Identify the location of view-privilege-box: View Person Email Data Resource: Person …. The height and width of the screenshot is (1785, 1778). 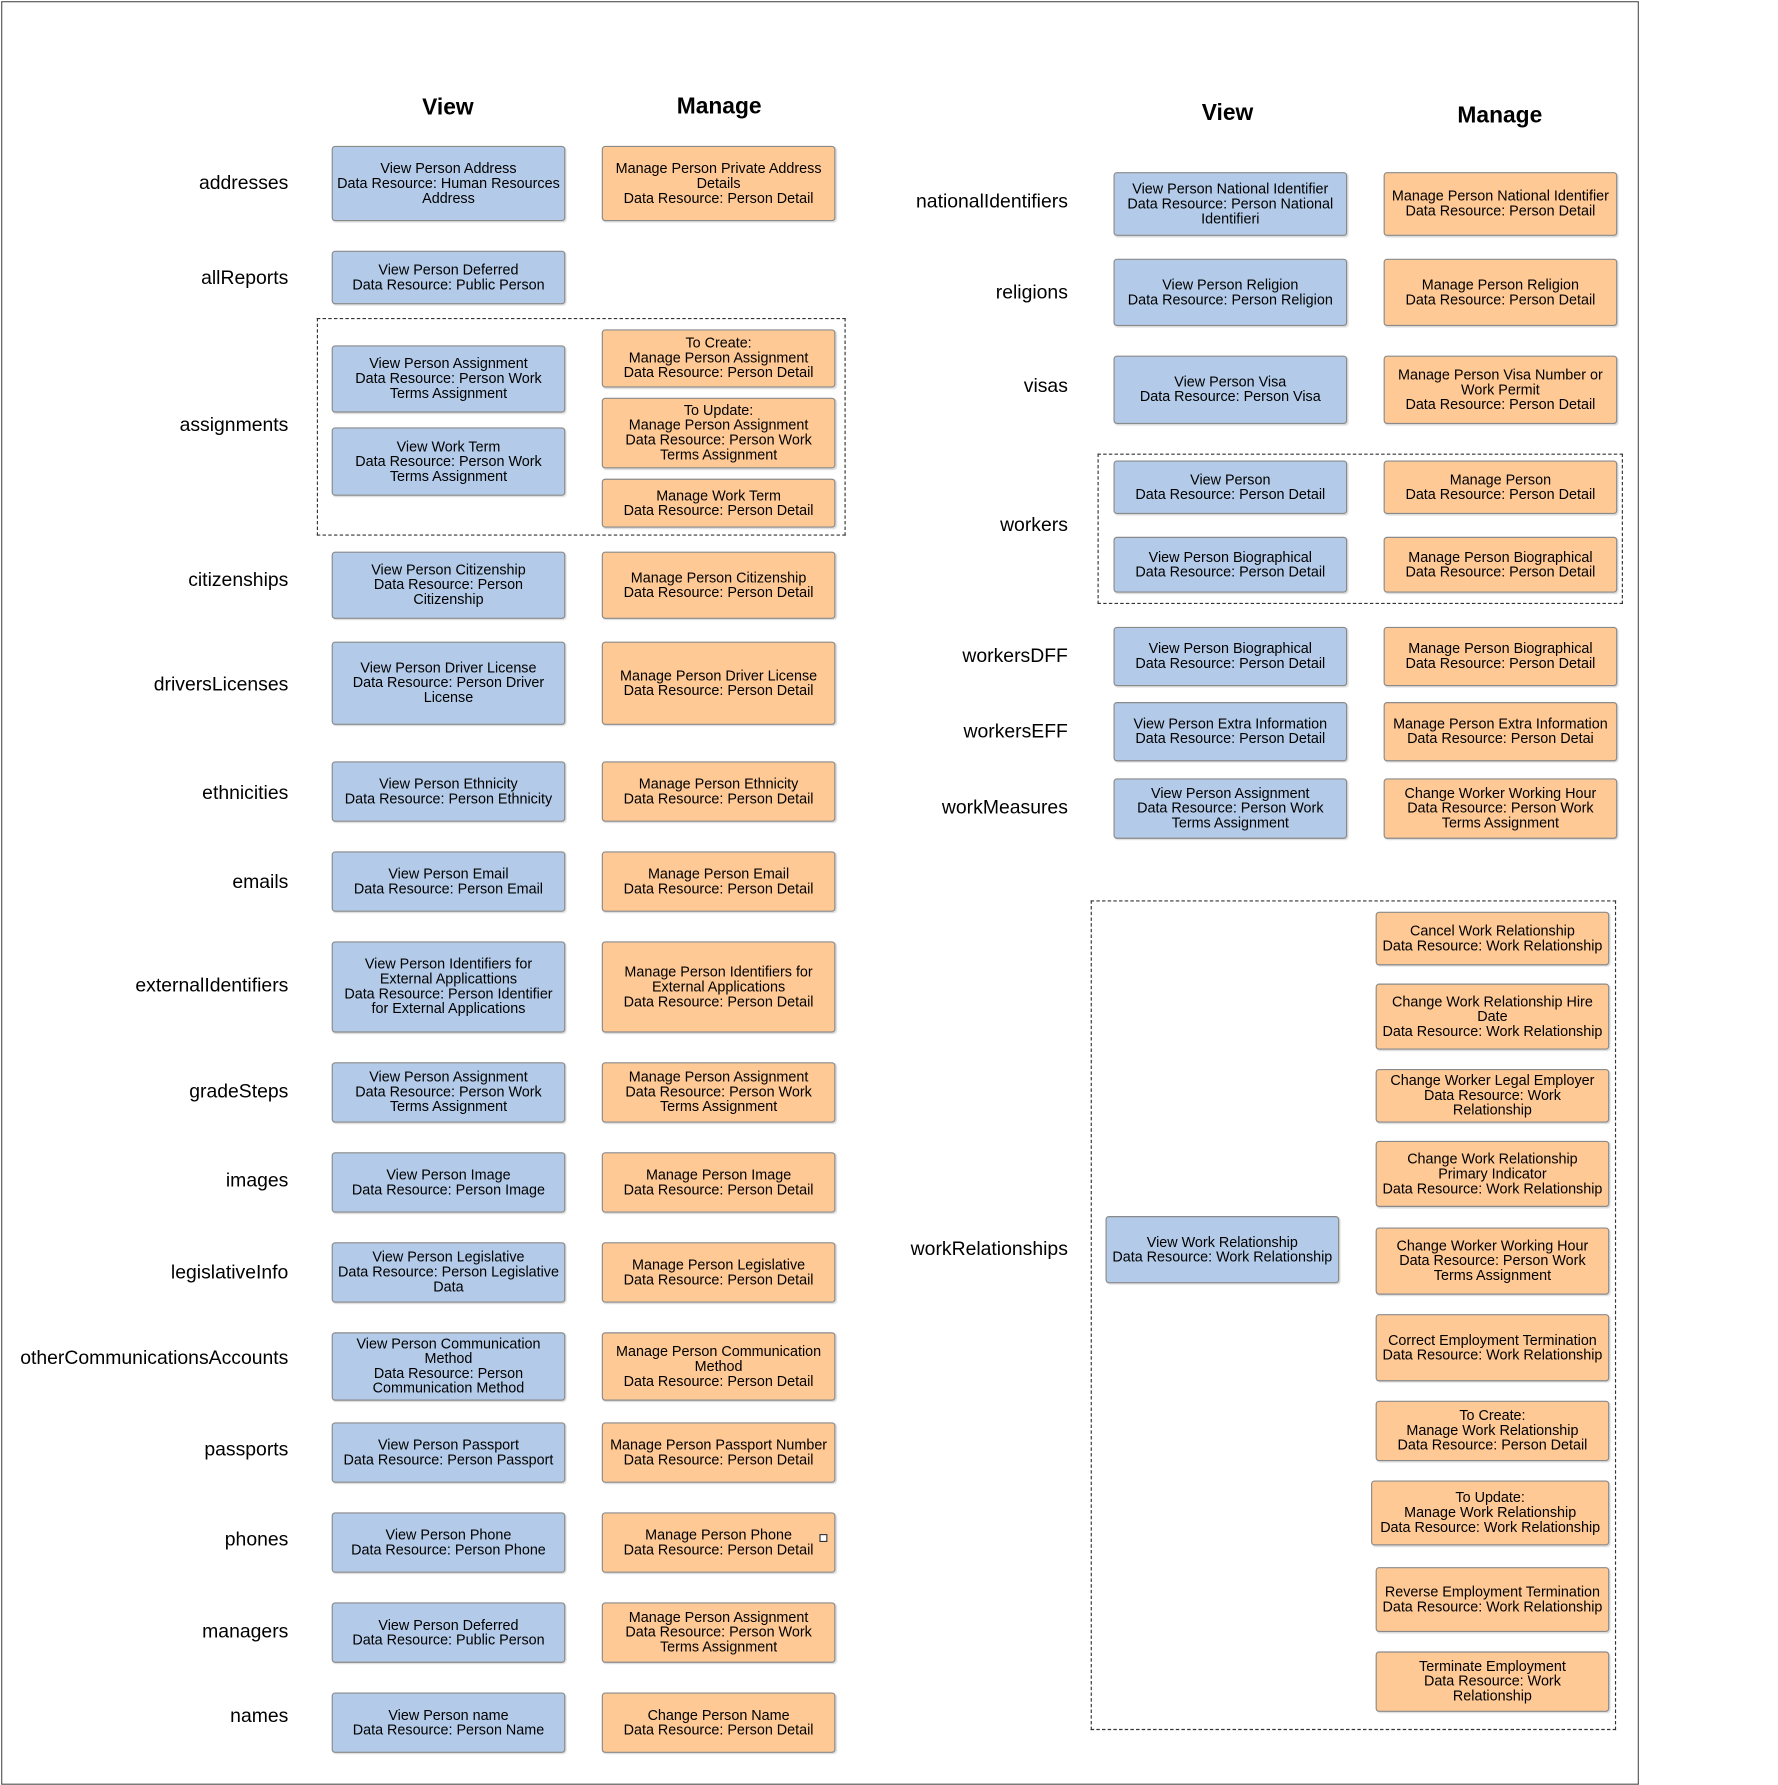
(448, 881).